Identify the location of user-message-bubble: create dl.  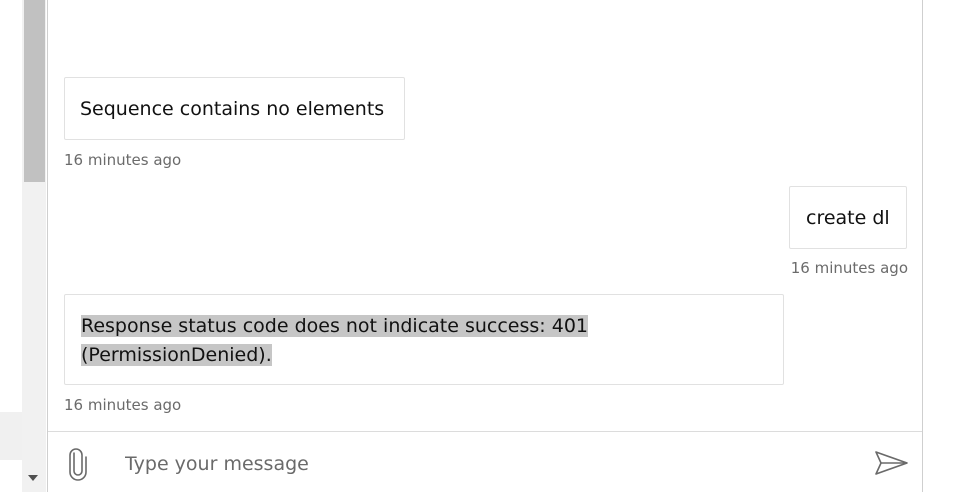
(848, 217).